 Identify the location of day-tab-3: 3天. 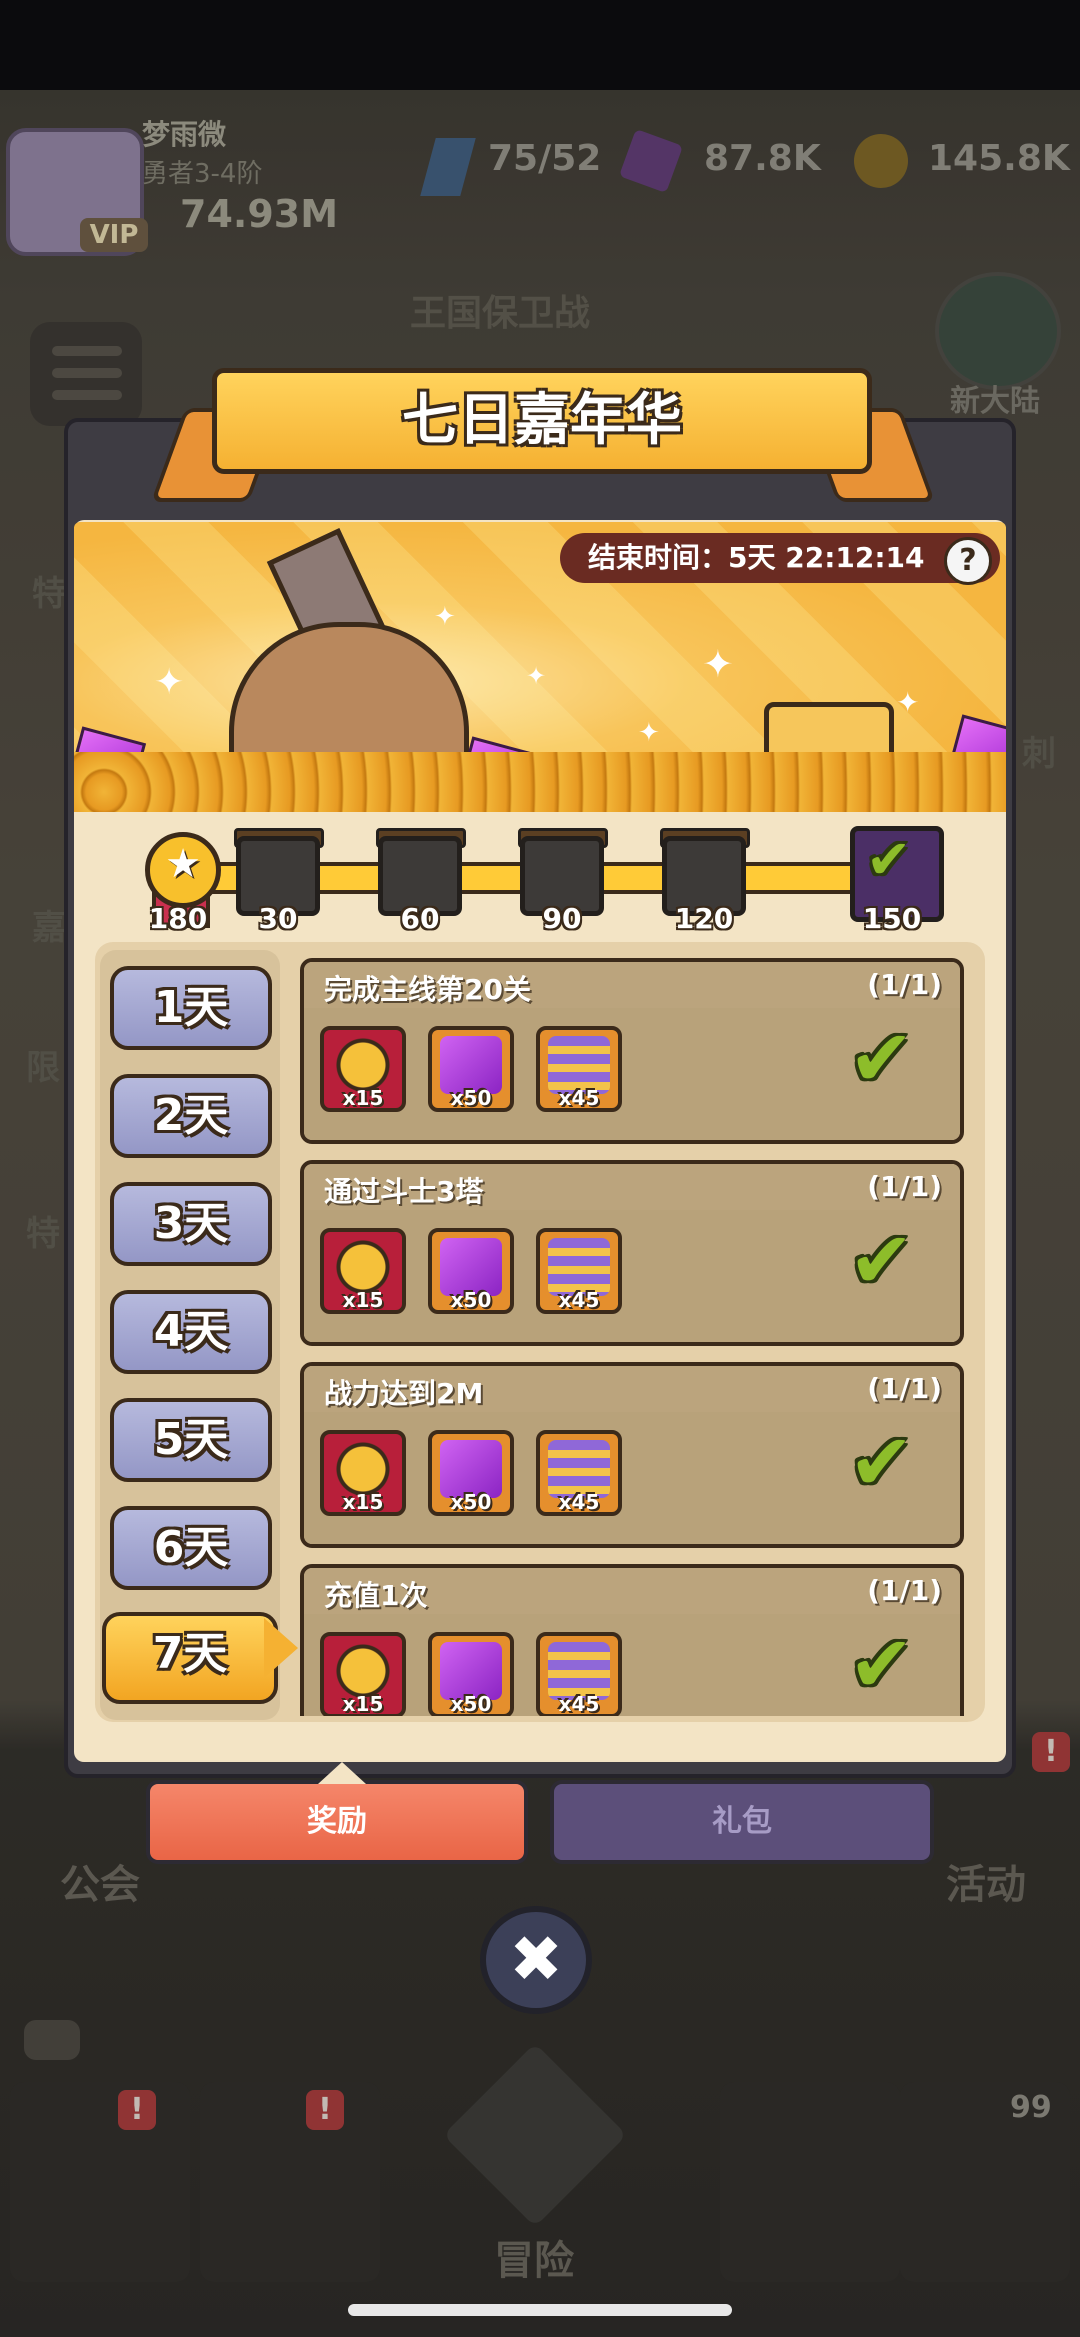
(191, 1224).